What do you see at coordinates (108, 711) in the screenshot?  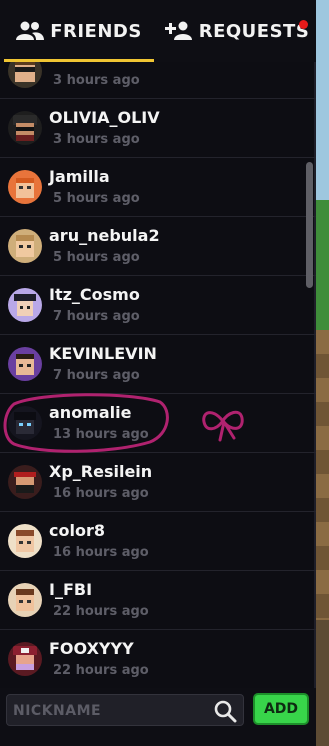 I see `nickname-input` at bounding box center [108, 711].